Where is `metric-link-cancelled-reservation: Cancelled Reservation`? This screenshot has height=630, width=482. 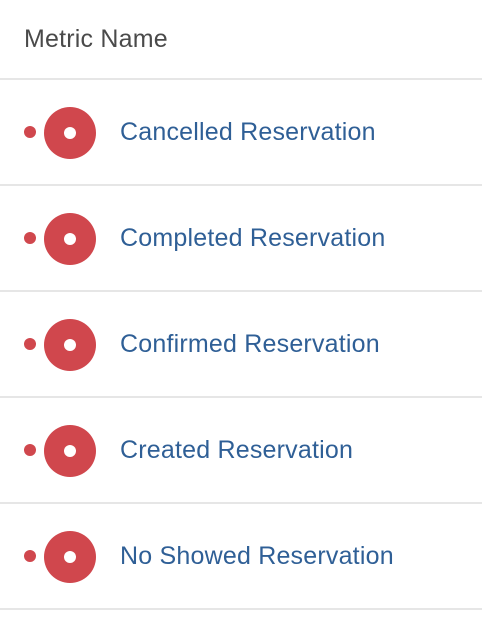
metric-link-cancelled-reservation: Cancelled Reservation is located at coordinates (248, 132).